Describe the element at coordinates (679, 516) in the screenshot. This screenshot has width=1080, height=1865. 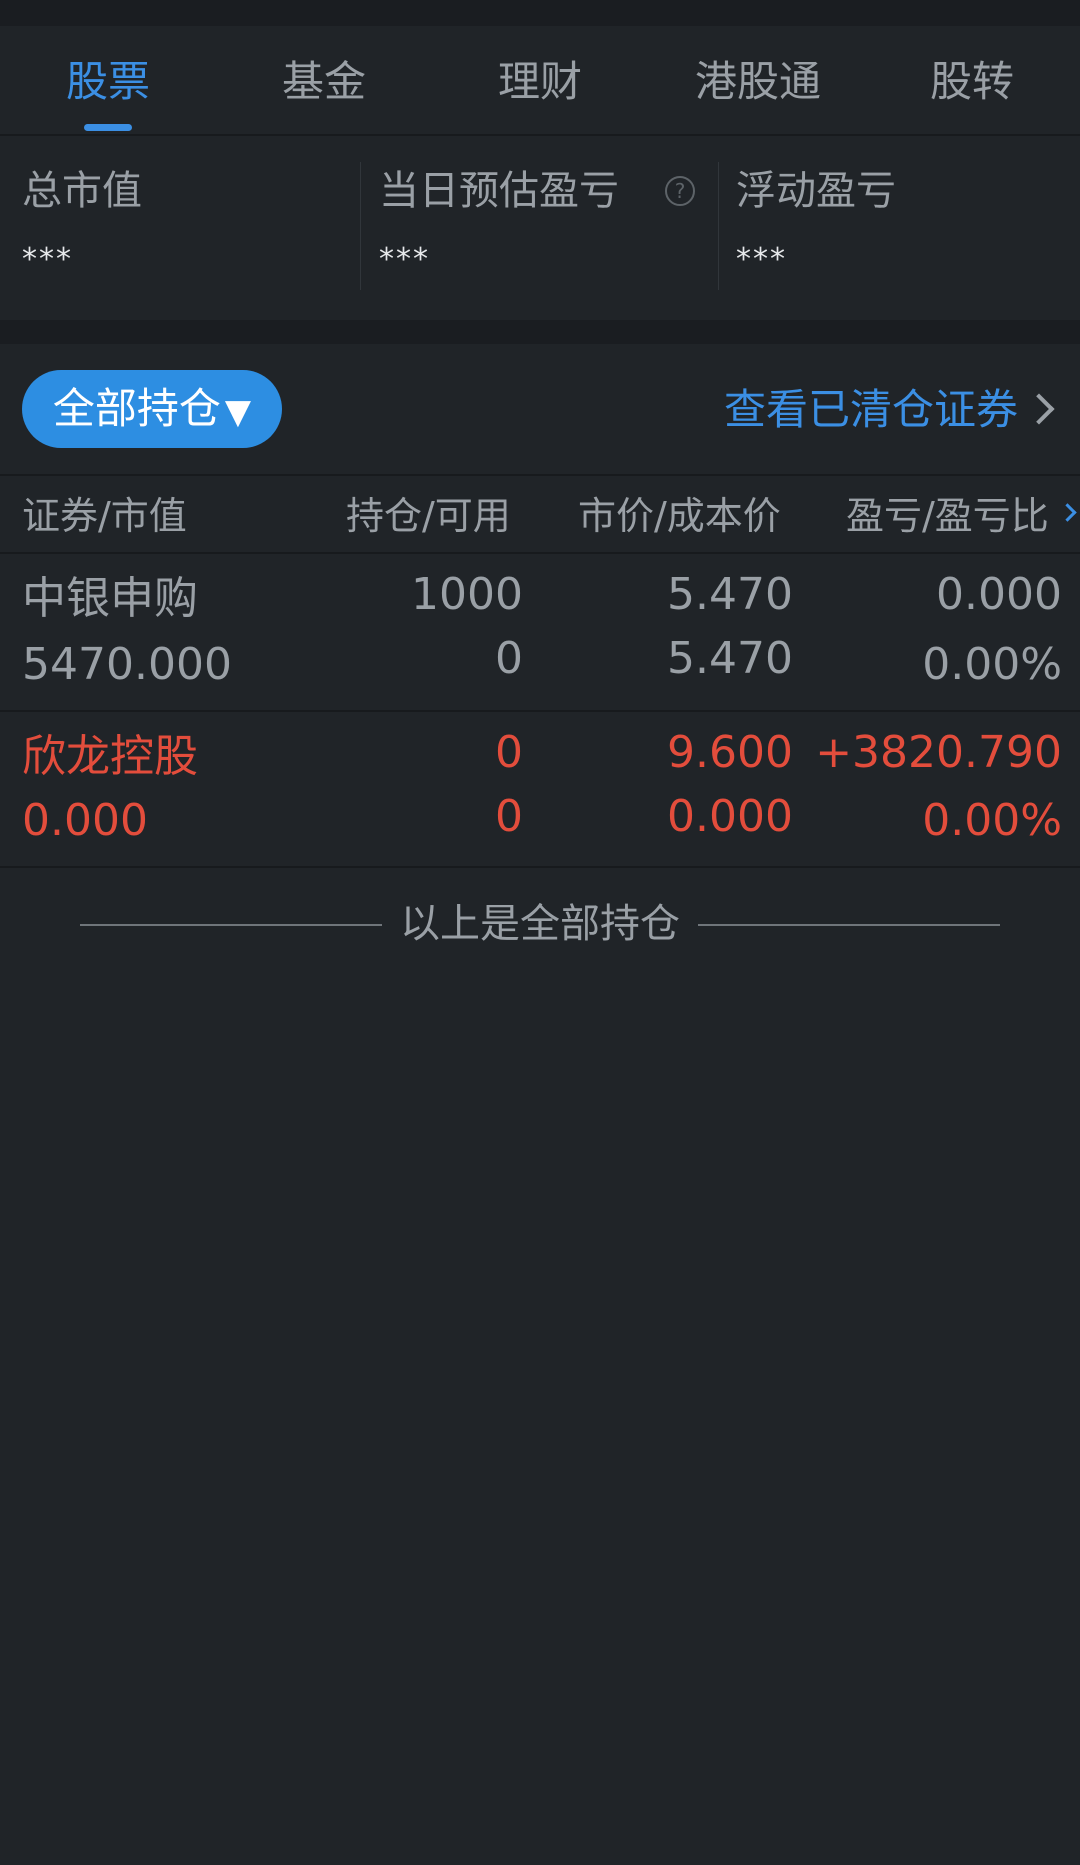
I see `column-header-price: 市价/成本价` at that location.